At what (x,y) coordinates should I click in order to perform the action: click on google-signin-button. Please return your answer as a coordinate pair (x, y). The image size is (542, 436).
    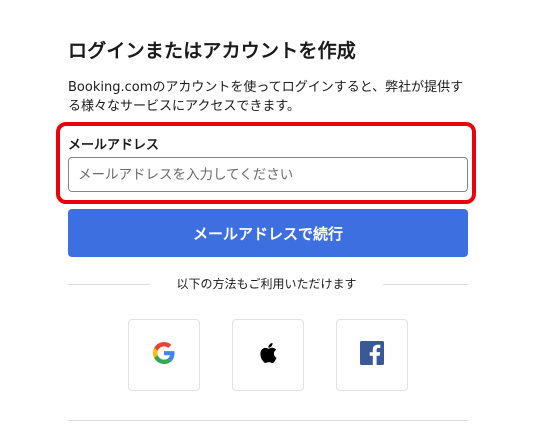
    Looking at the image, I should click on (164, 355).